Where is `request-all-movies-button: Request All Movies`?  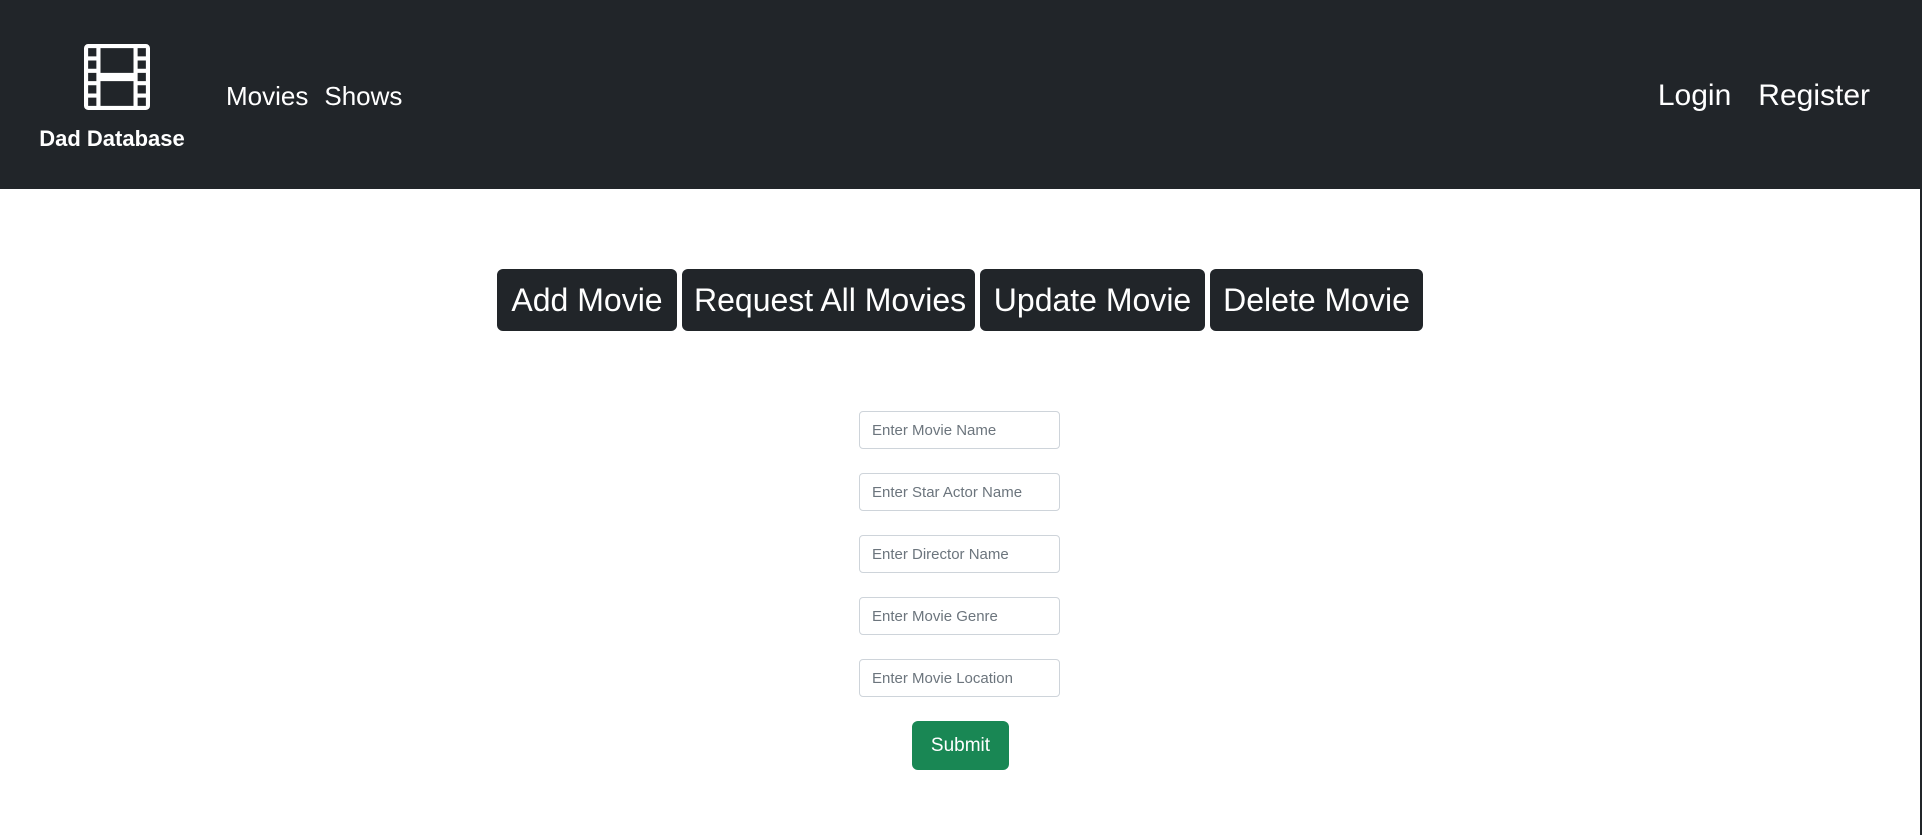 request-all-movies-button: Request All Movies is located at coordinates (828, 300).